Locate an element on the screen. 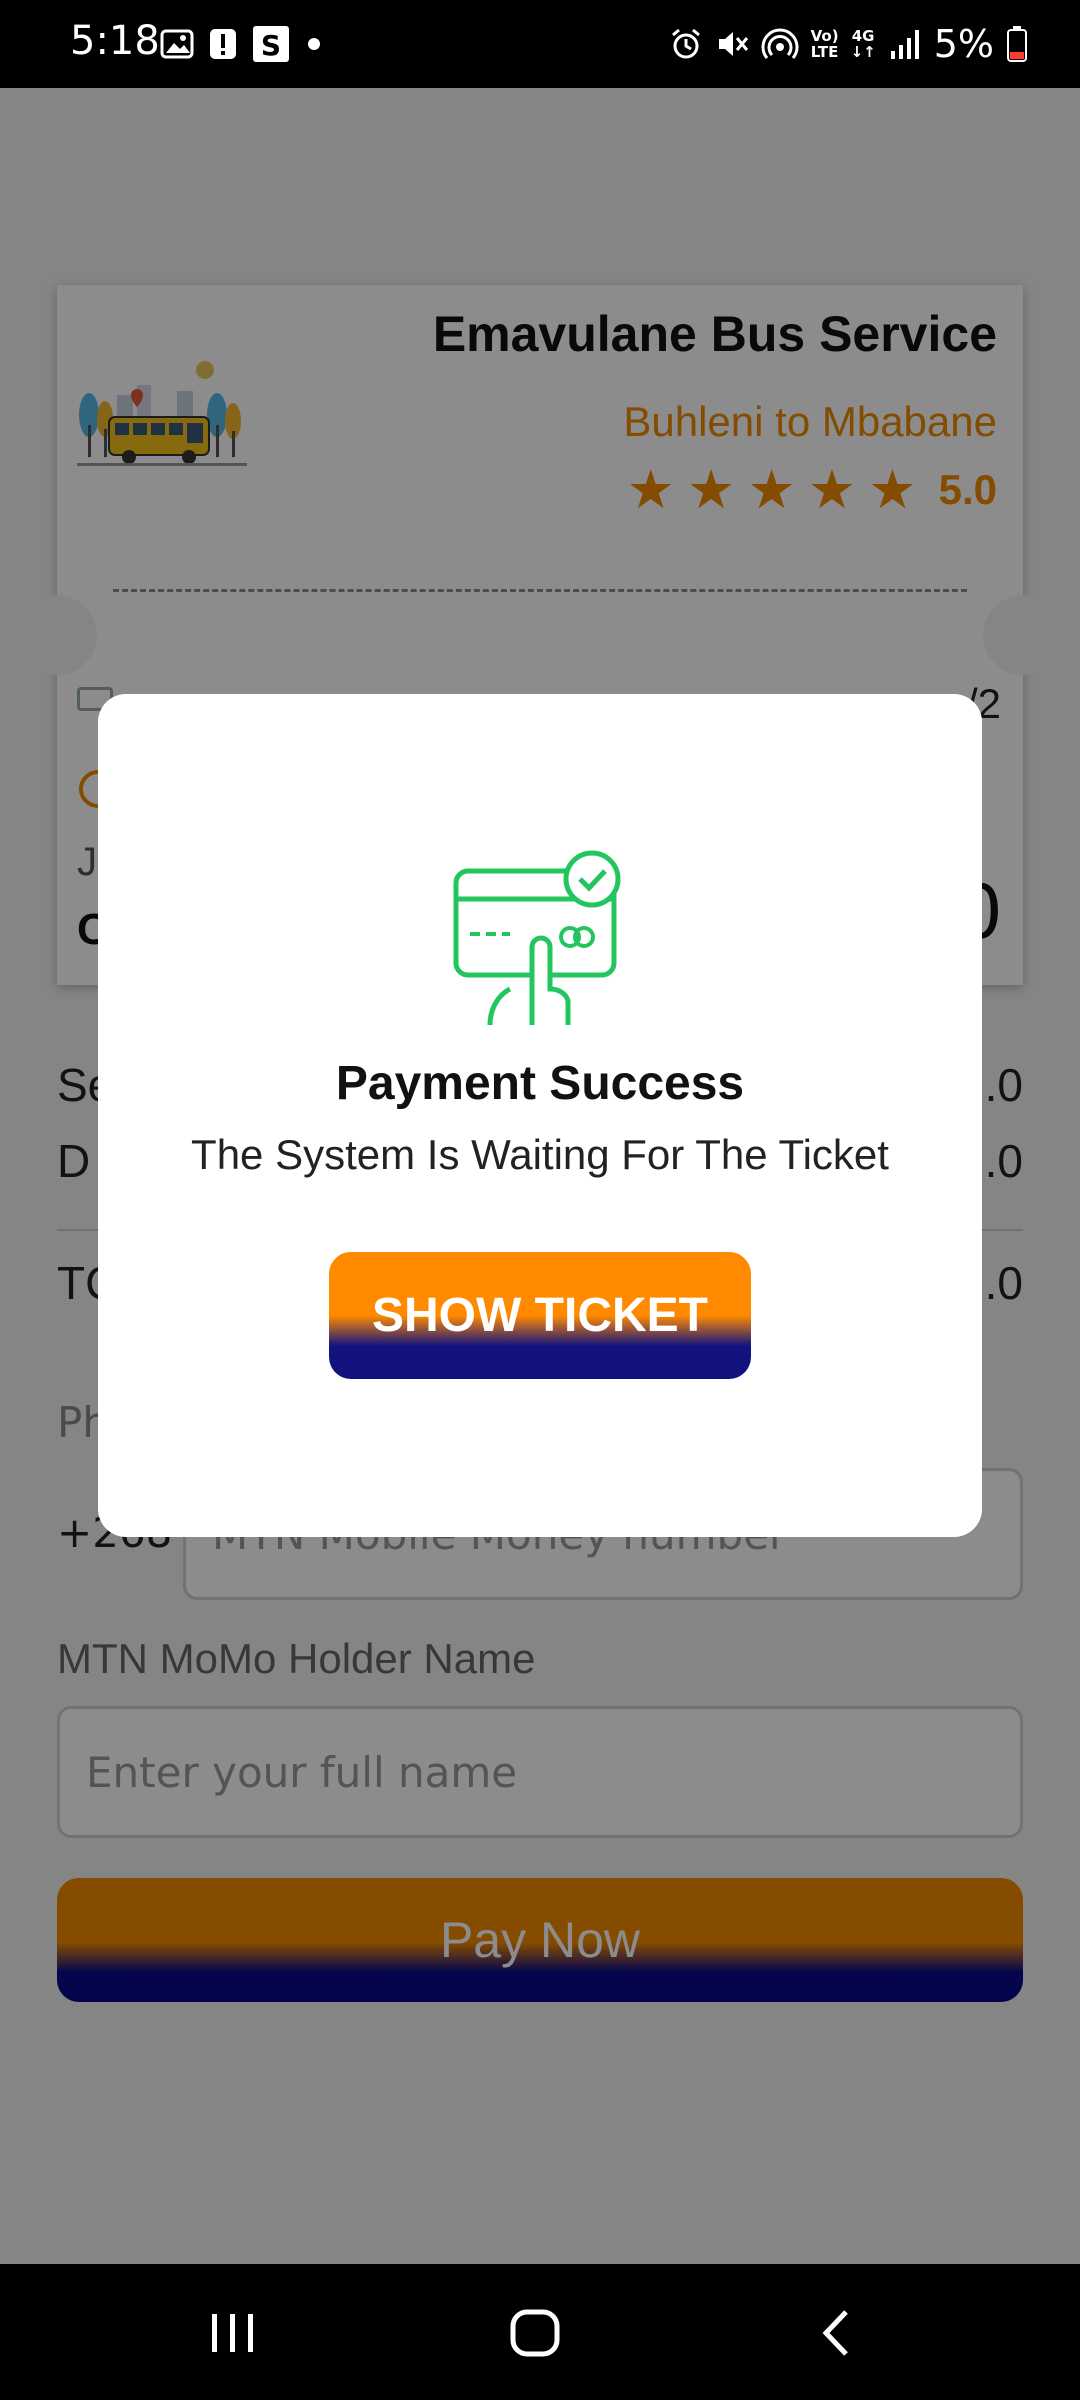 The width and height of the screenshot is (1080, 2400). s-app-icon: S is located at coordinates (271, 44).